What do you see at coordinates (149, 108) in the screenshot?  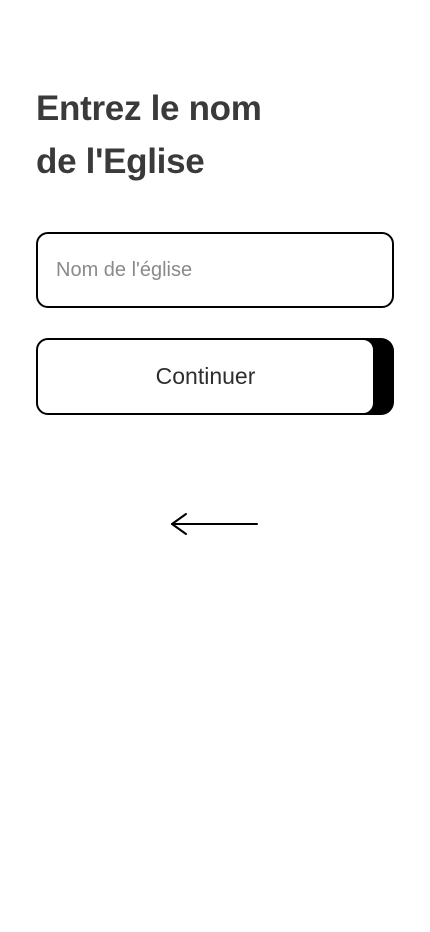 I see `page-title-line-1: Entrez le nom` at bounding box center [149, 108].